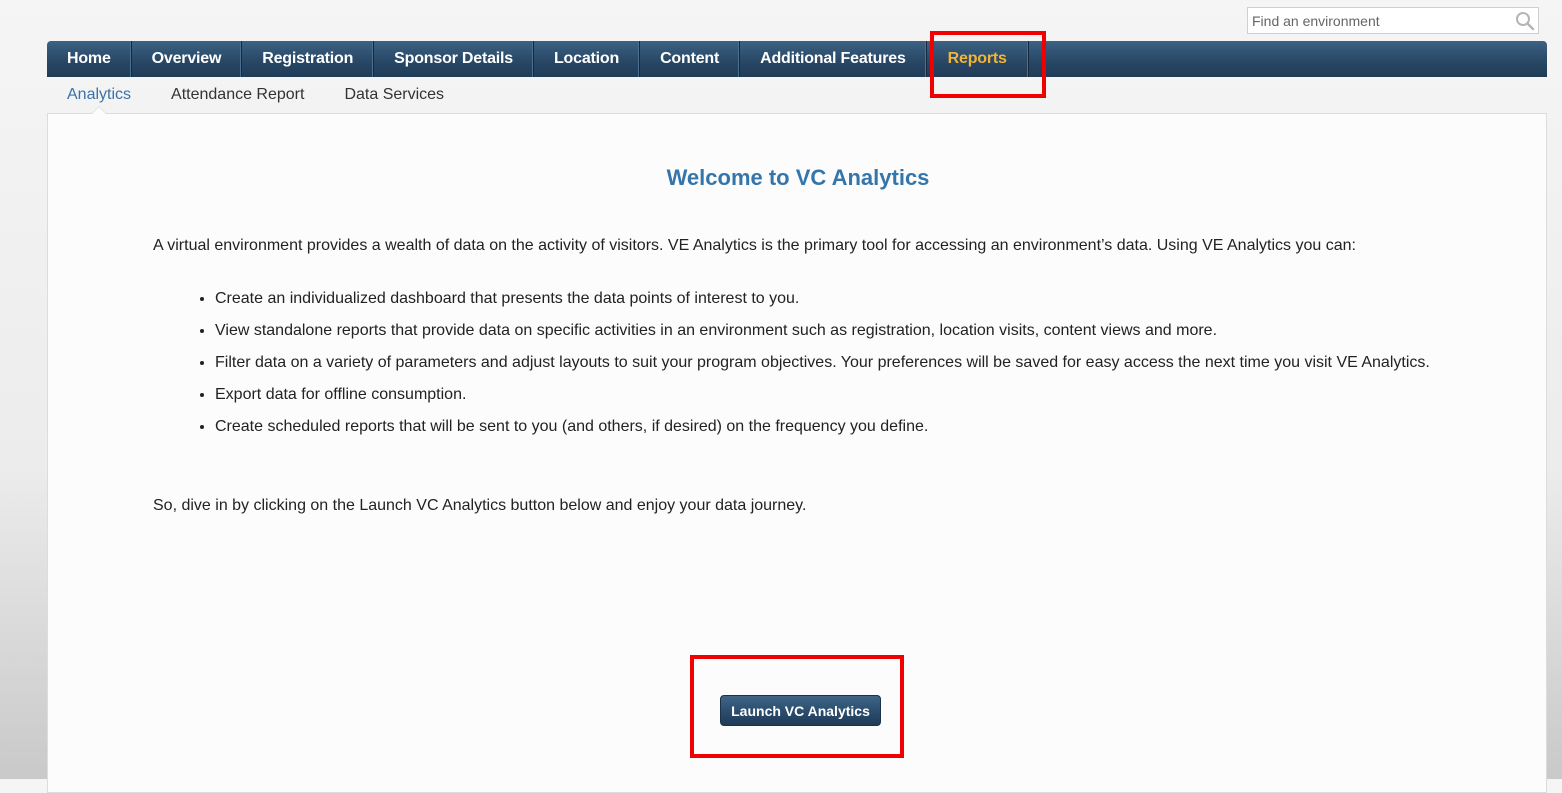  I want to click on subnav-item-attendance-report: Attendance Report, so click(237, 95).